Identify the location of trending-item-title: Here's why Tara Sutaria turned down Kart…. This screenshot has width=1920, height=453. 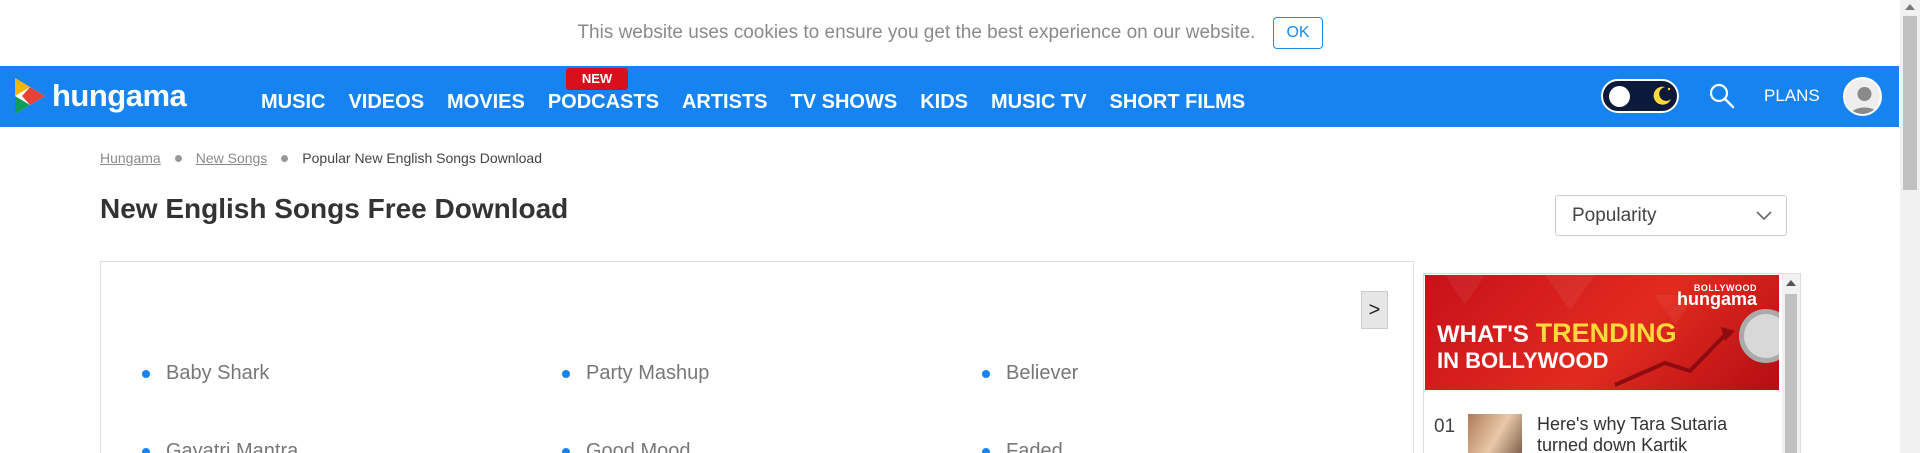
(1652, 433).